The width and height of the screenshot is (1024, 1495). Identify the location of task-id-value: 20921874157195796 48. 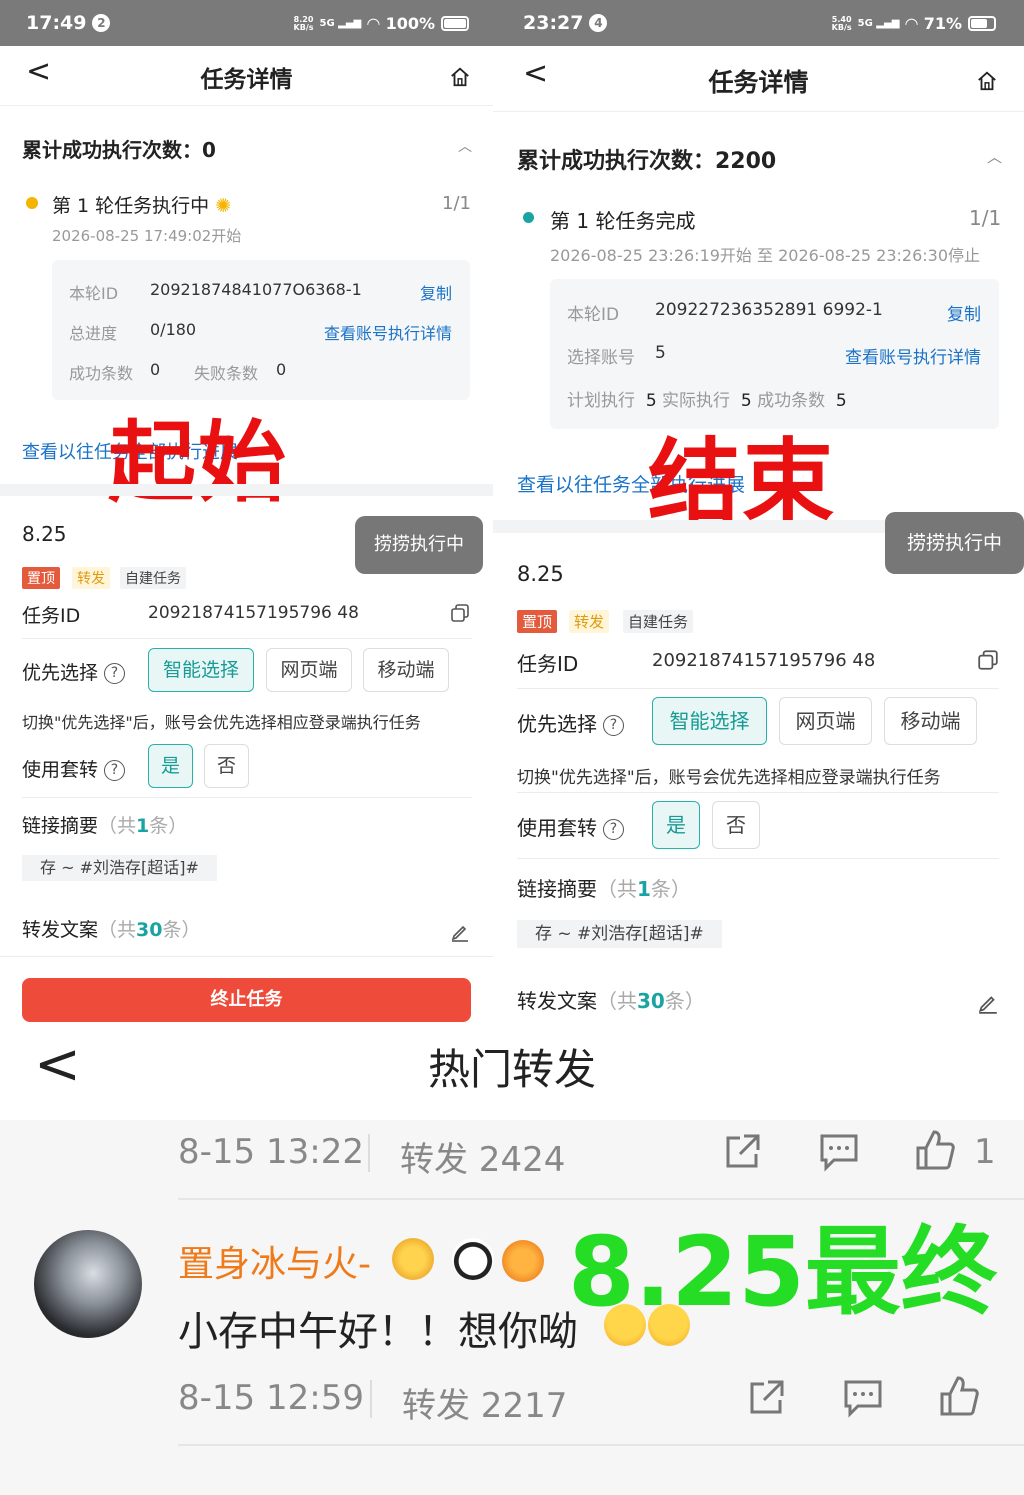
(764, 660).